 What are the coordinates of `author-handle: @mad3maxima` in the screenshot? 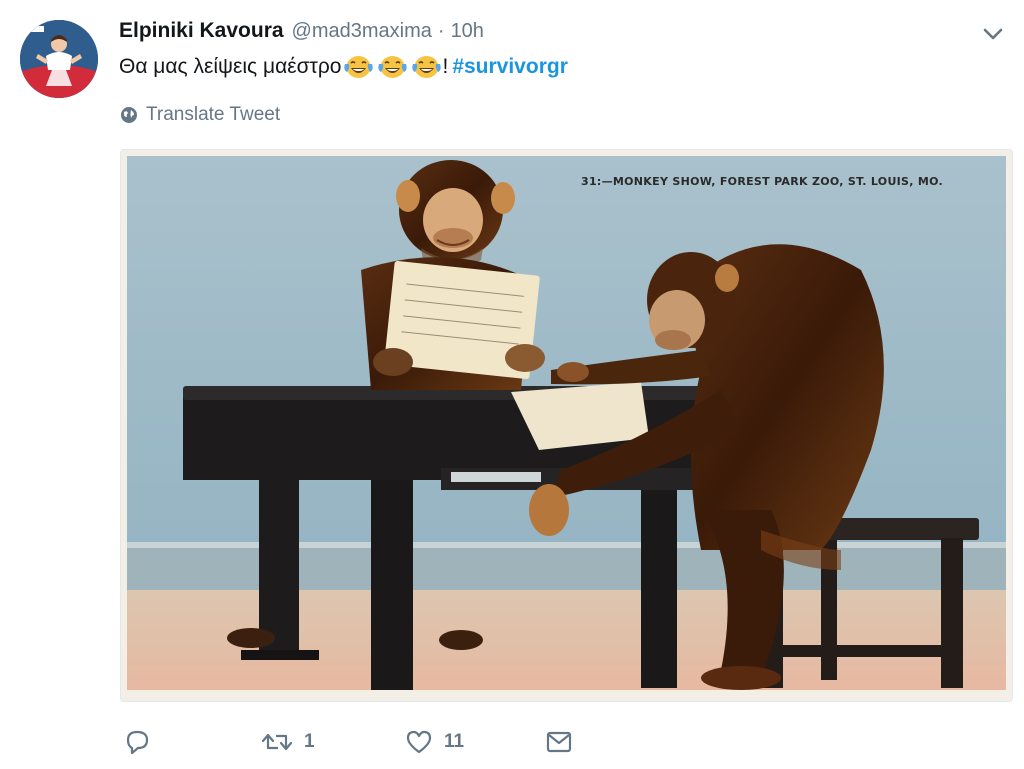 It's located at (362, 31).